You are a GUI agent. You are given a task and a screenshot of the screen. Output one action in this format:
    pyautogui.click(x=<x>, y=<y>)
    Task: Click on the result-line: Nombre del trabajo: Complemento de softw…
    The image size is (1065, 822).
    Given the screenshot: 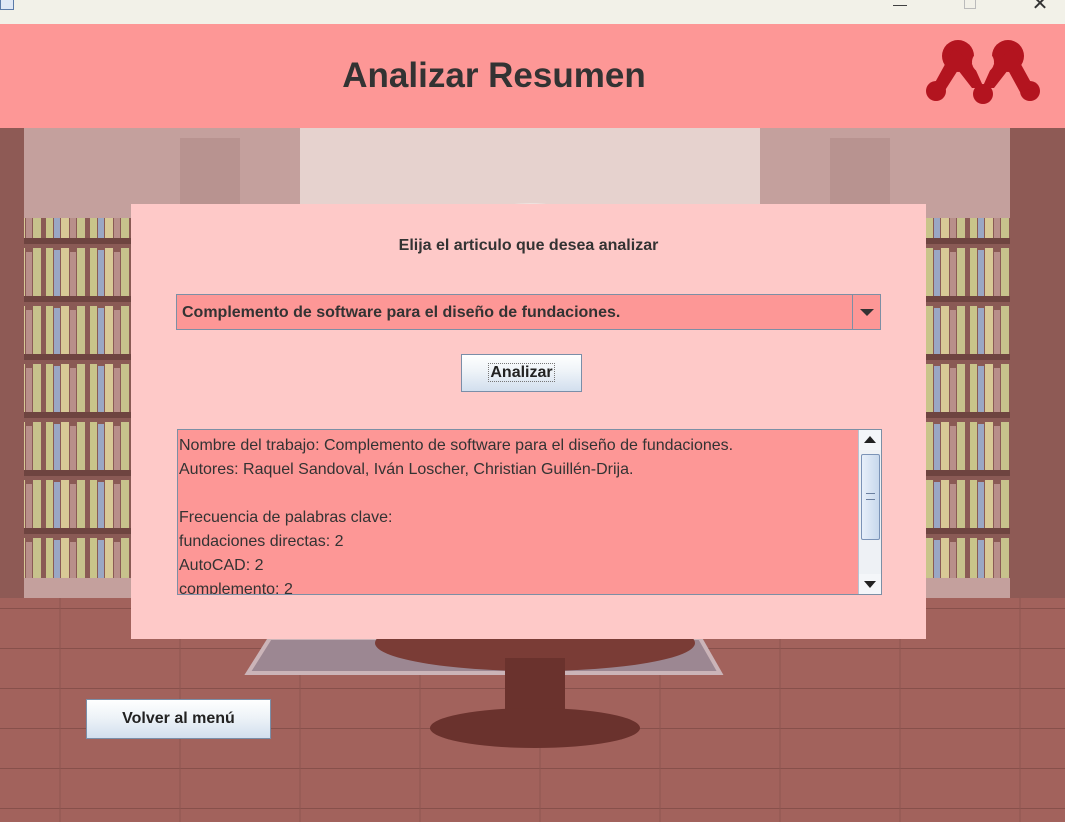 What is the action you would take?
    pyautogui.click(x=456, y=445)
    